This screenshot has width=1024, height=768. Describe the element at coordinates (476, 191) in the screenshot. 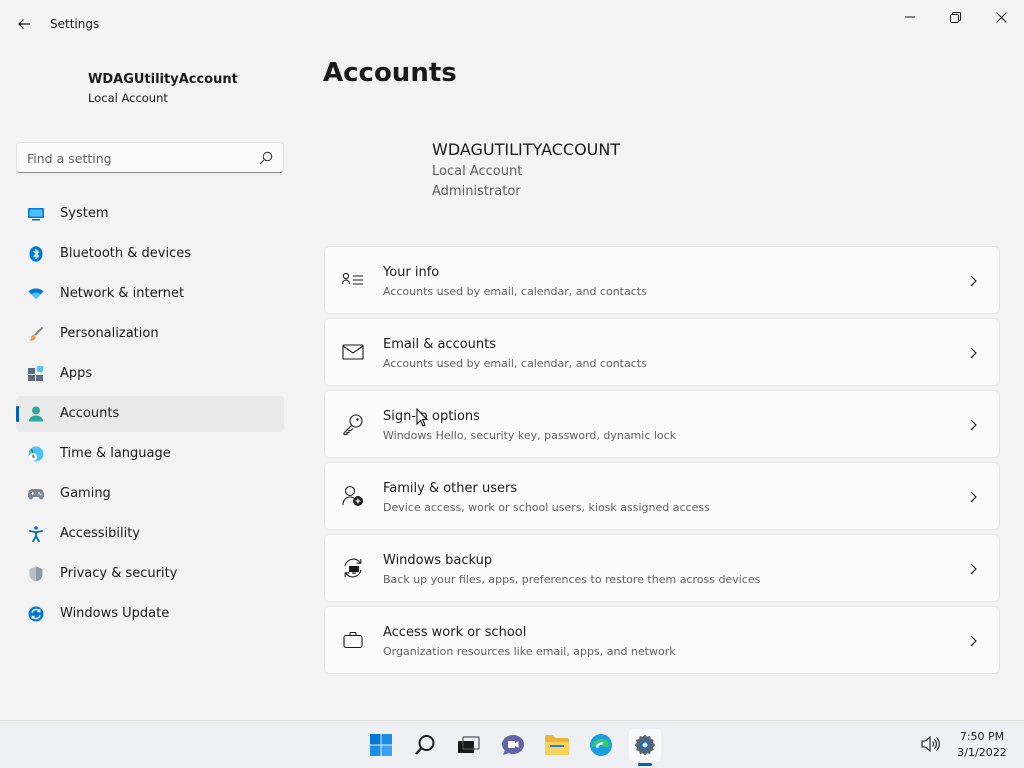

I see `account-role: Administrator` at that location.